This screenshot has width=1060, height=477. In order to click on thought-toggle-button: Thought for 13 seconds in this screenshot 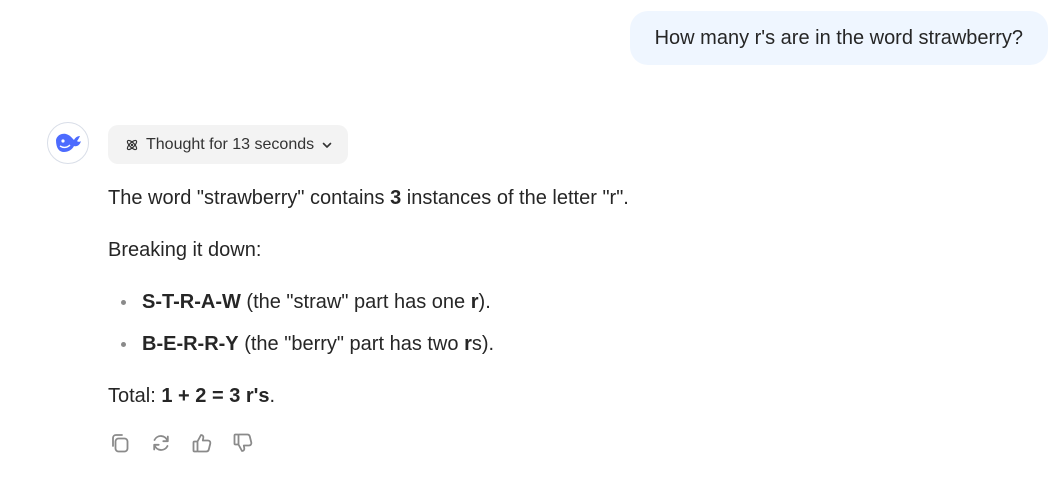, I will do `click(228, 144)`.